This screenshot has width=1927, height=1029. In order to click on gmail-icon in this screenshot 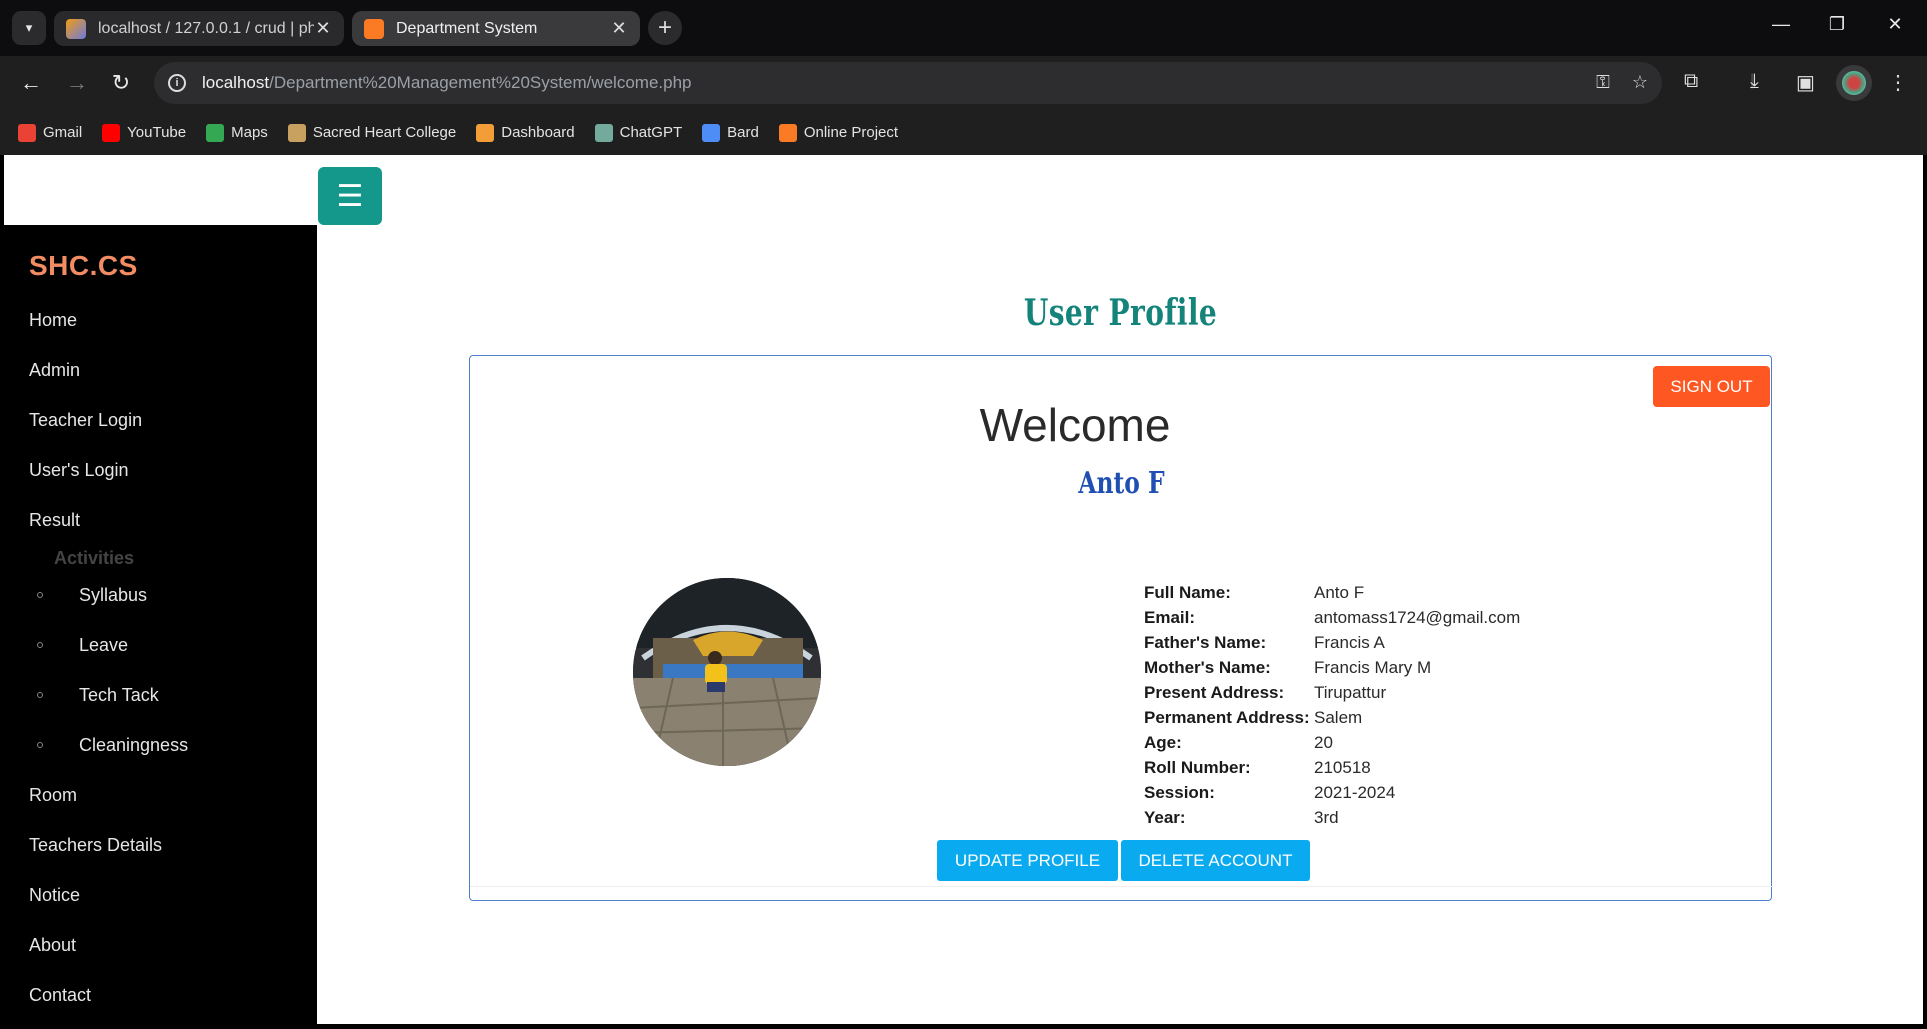, I will do `click(27, 132)`.